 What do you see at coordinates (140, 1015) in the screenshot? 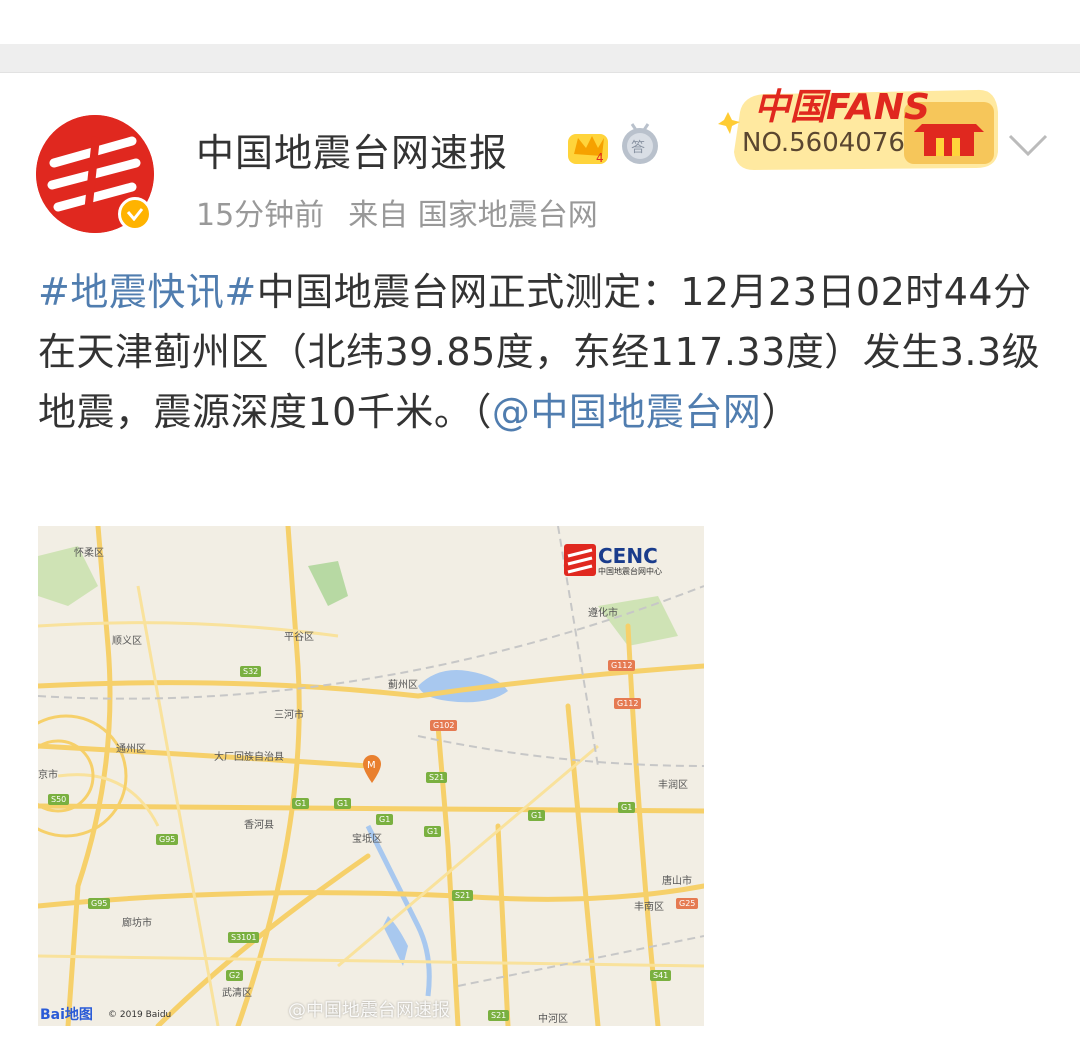
I see `map-copyright: © 2019 Baidu` at bounding box center [140, 1015].